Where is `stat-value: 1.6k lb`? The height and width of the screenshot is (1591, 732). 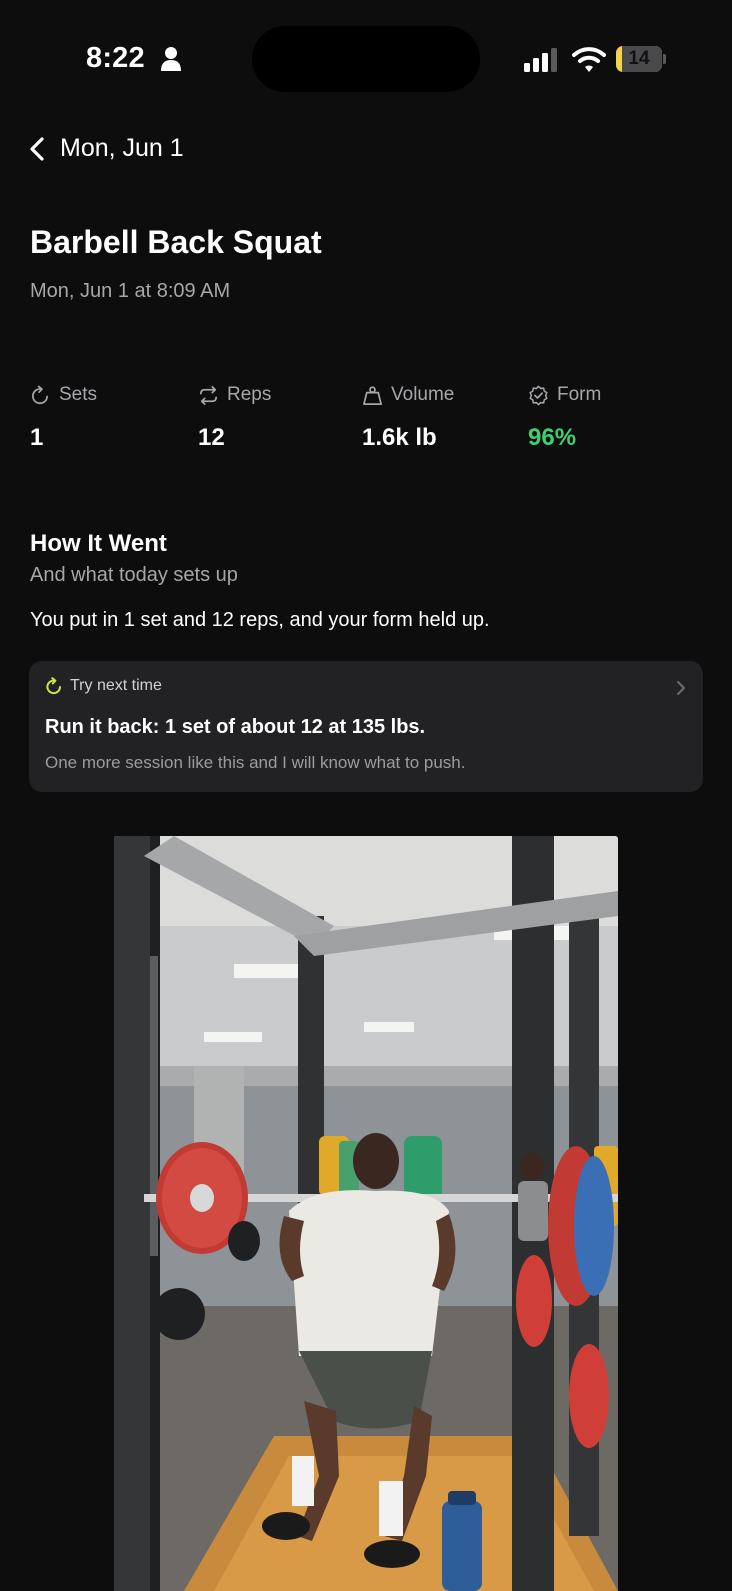
stat-value: 1.6k lb is located at coordinates (399, 437).